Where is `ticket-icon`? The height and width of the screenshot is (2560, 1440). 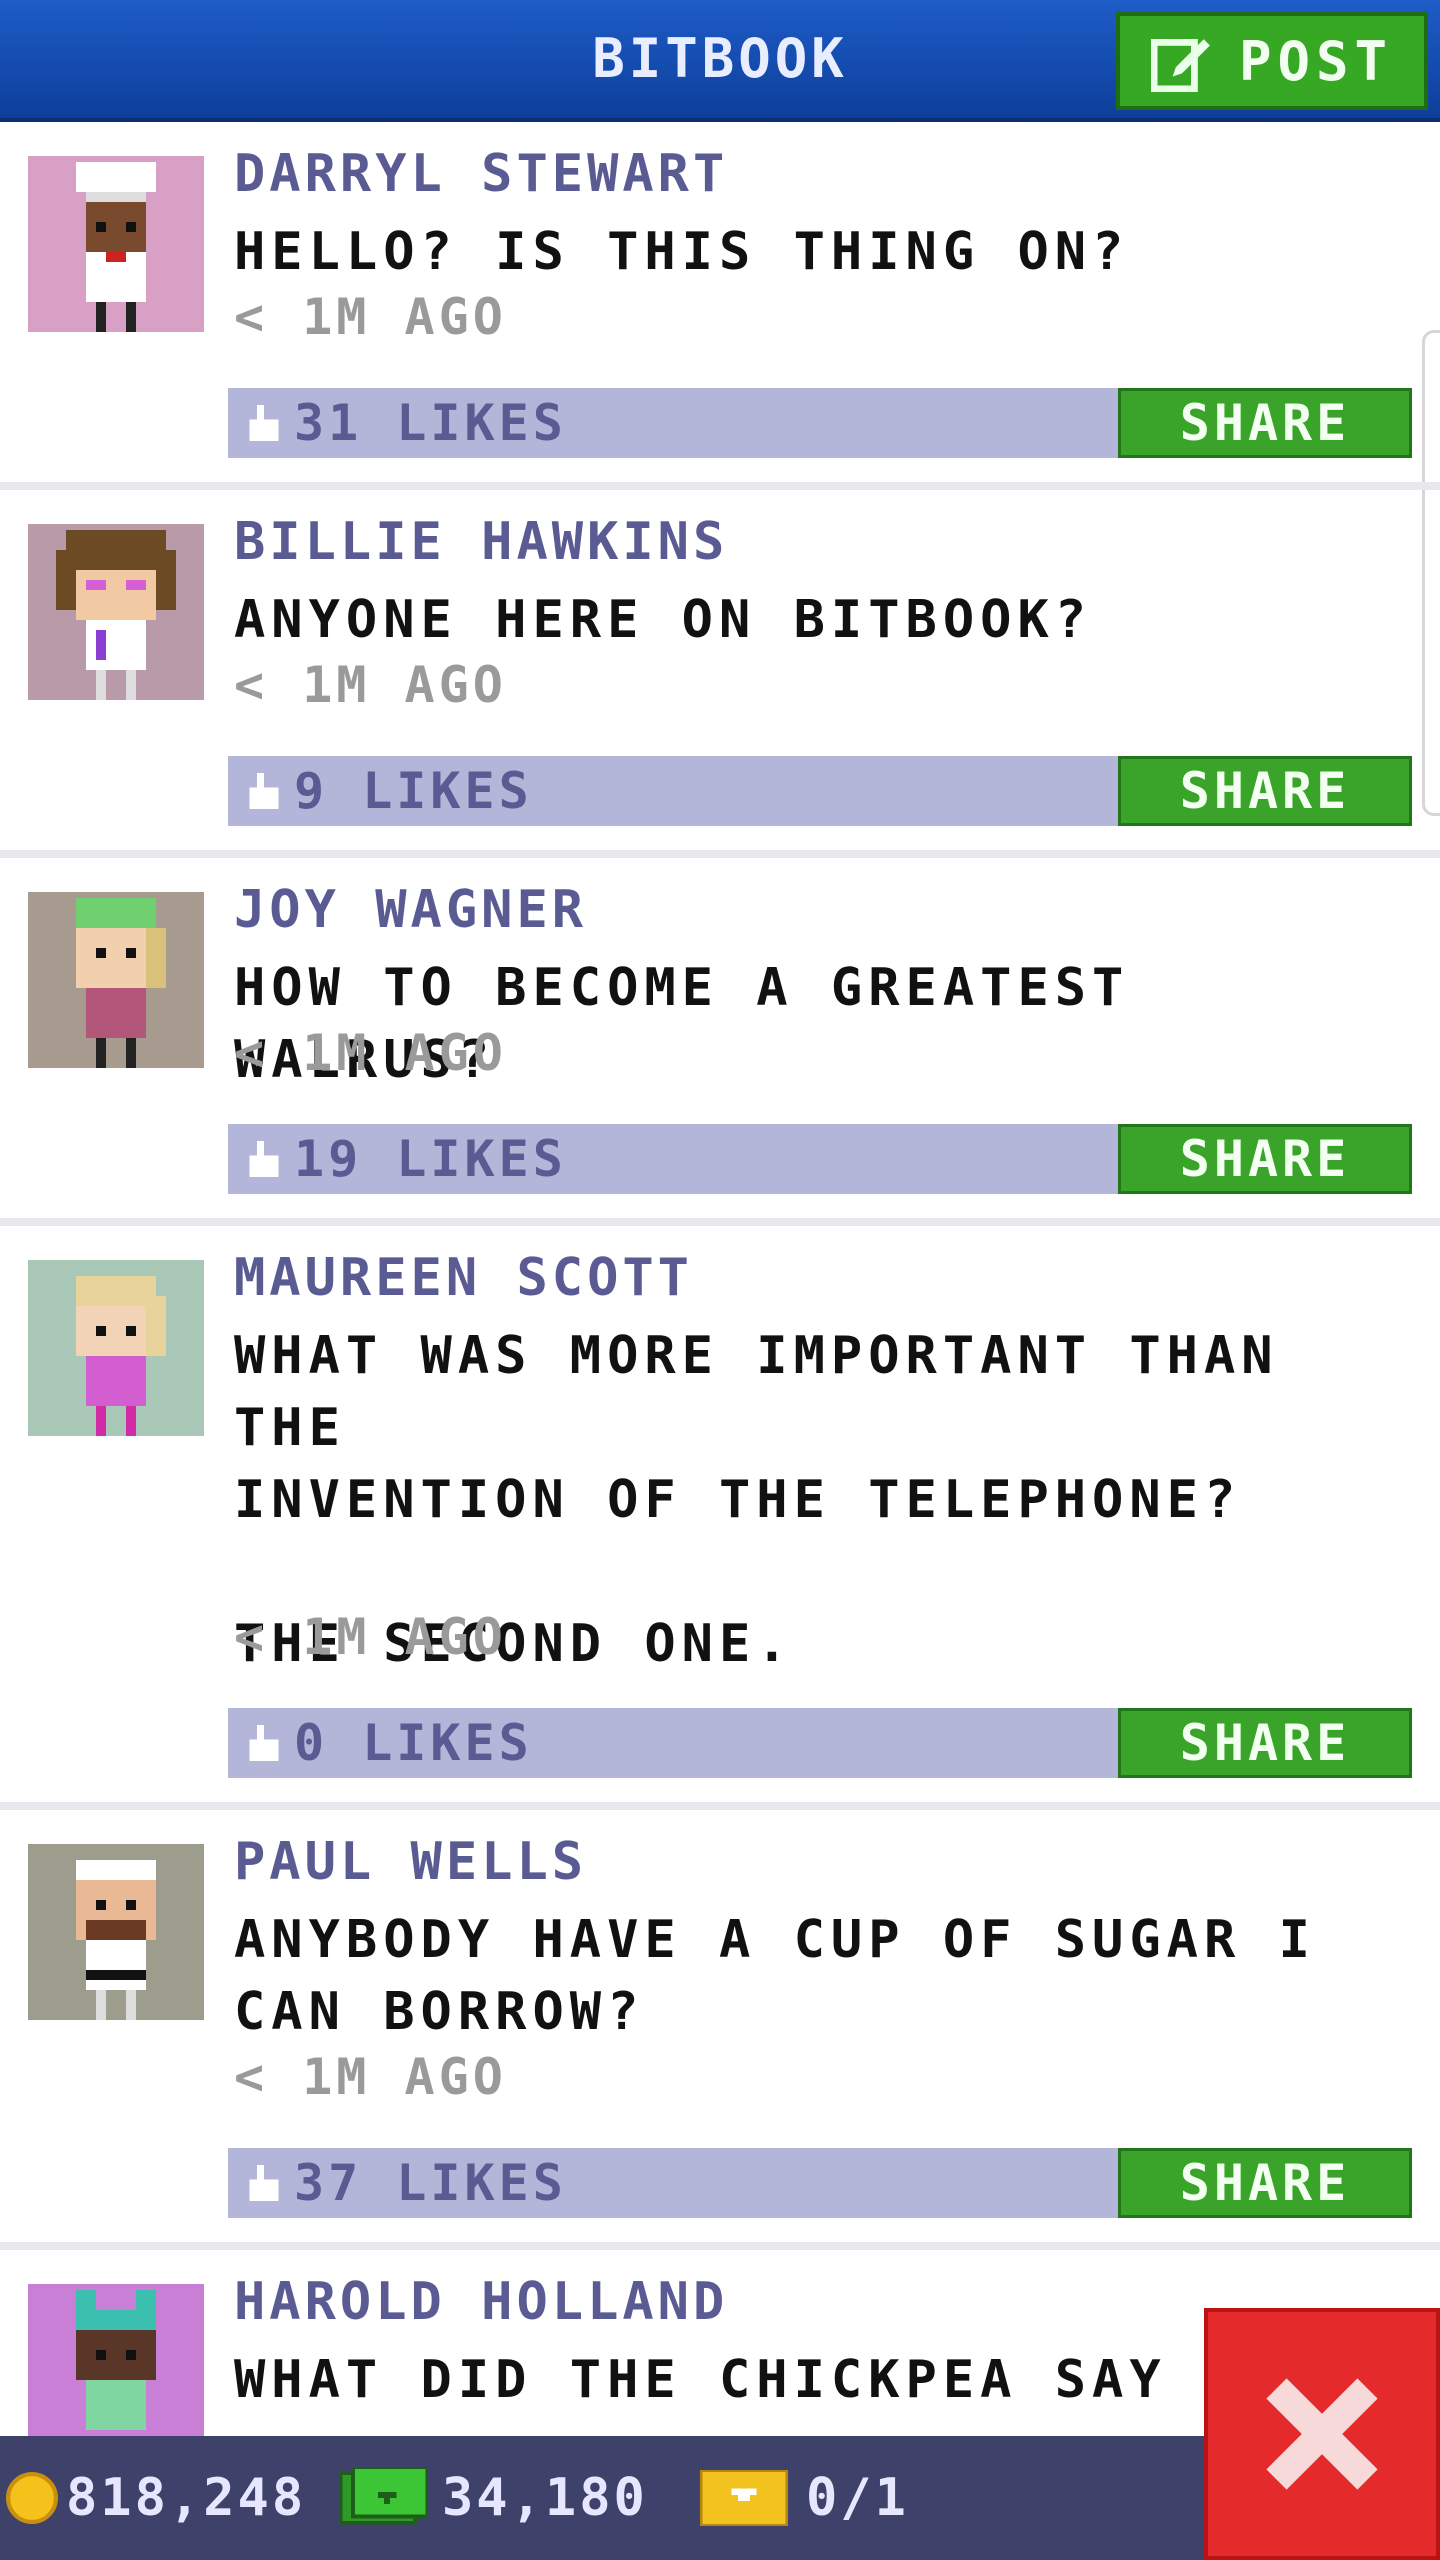
ticket-icon is located at coordinates (744, 2498).